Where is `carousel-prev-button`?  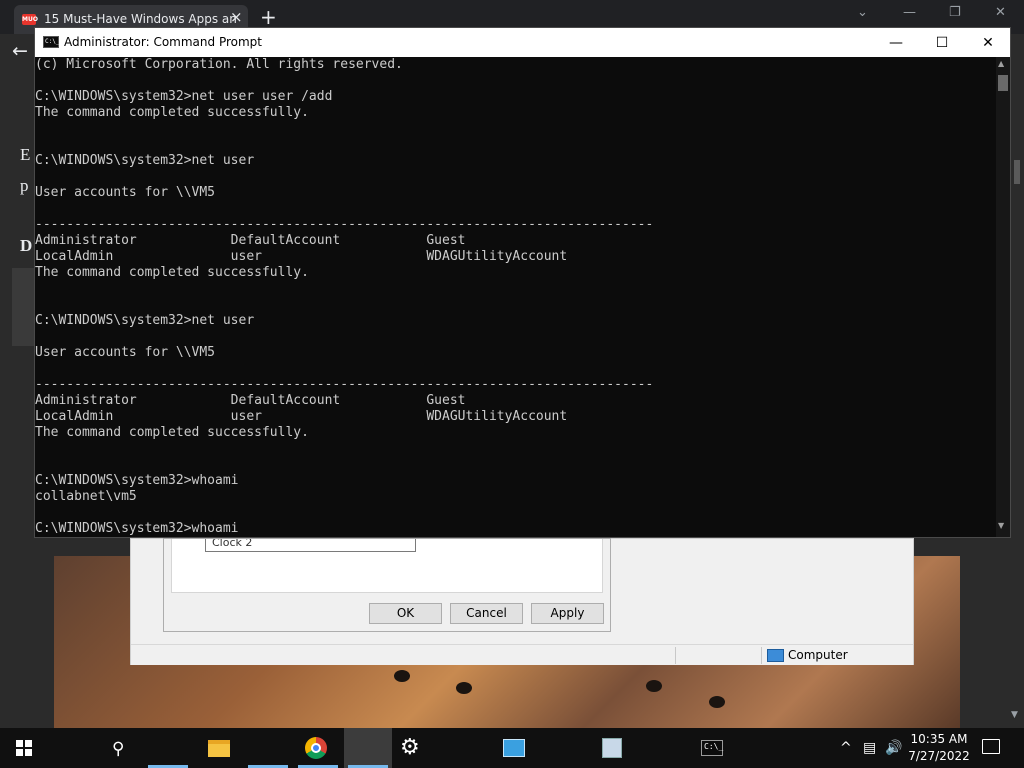 carousel-prev-button is located at coordinates (24, 307).